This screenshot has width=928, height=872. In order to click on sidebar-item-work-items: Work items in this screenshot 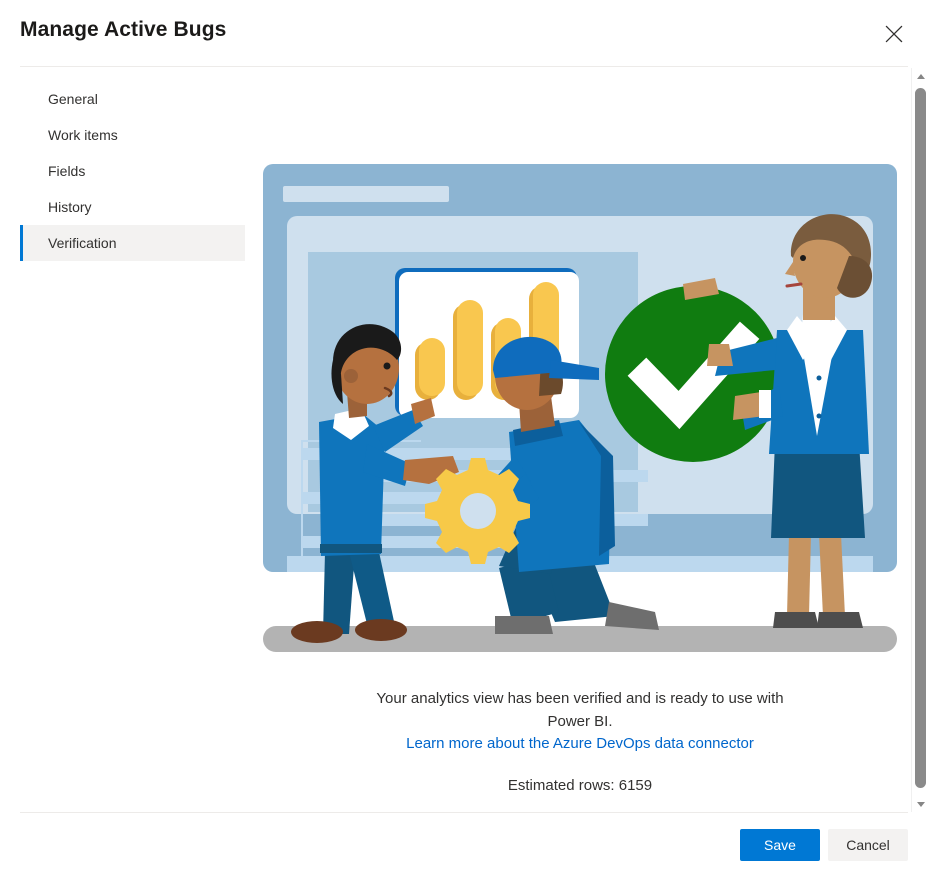, I will do `click(132, 135)`.